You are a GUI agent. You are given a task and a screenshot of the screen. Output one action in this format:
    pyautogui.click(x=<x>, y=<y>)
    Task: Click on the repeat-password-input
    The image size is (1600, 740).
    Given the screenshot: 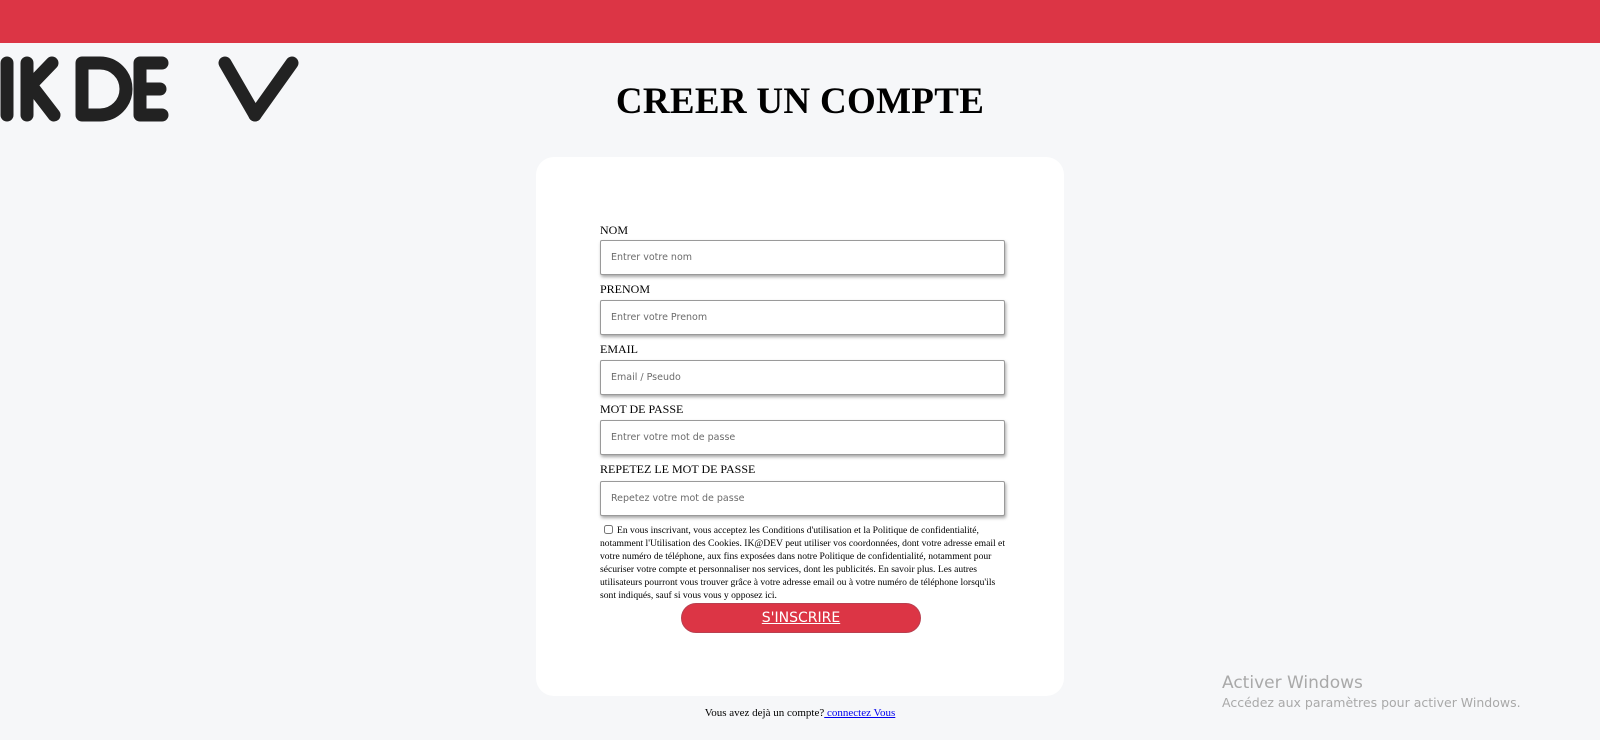 What is the action you would take?
    pyautogui.click(x=802, y=498)
    